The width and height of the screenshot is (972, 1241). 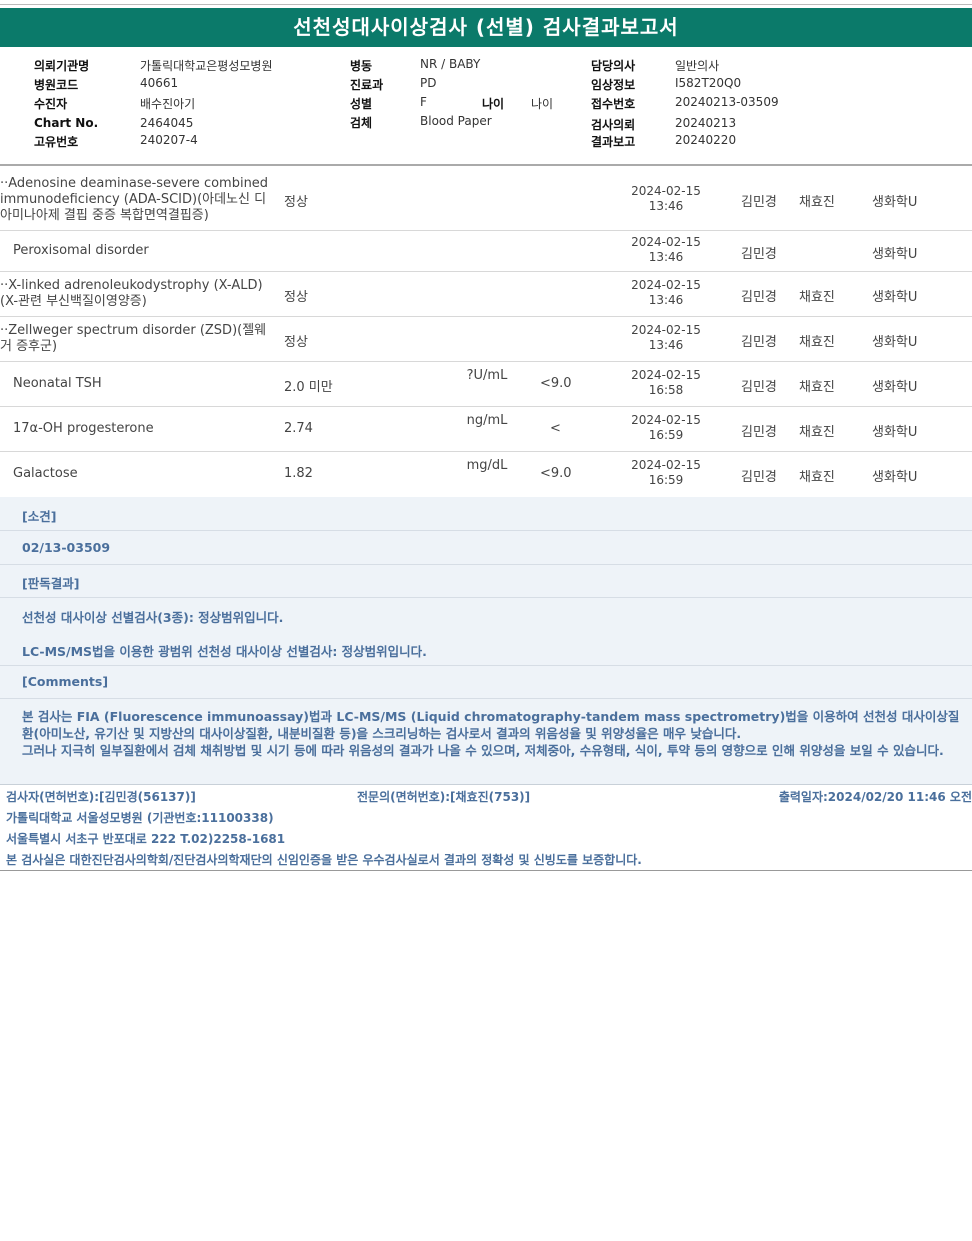 I want to click on report-date-label: 결과보고, so click(x=613, y=142).